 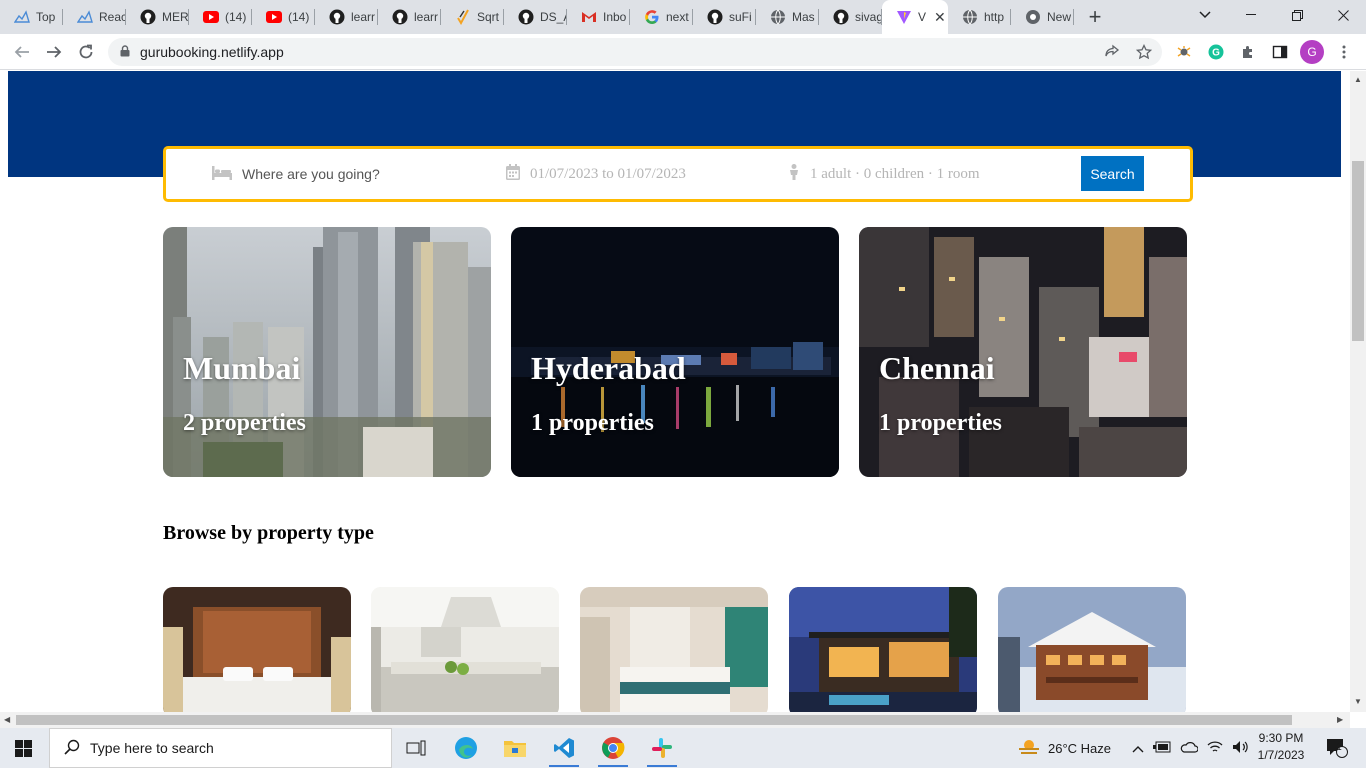 I want to click on tab-title: Sqrt, so click(x=488, y=17).